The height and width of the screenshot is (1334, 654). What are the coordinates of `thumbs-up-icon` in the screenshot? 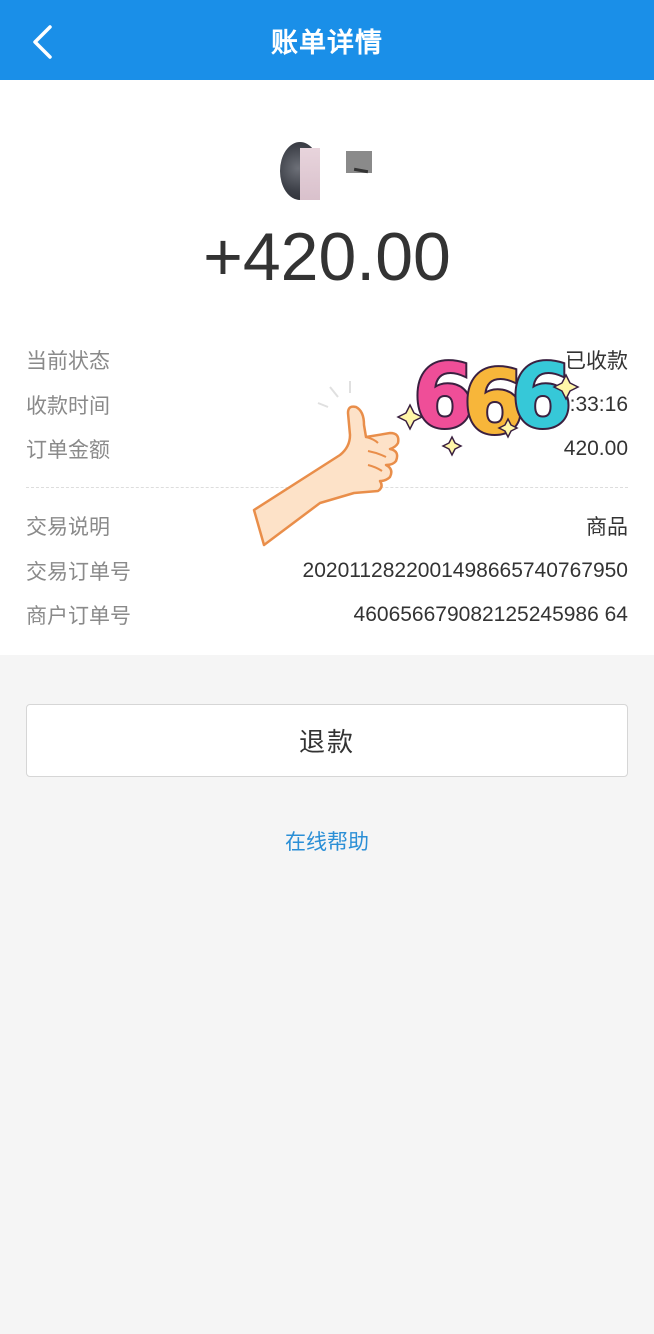 It's located at (326, 464).